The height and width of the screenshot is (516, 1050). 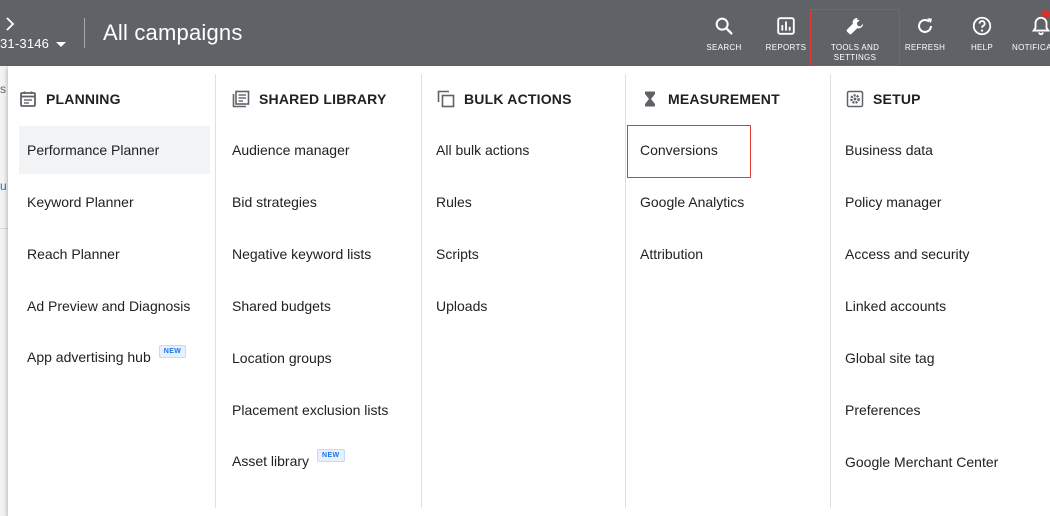 I want to click on menu-item-label: Keyword Planner, so click(x=80, y=202).